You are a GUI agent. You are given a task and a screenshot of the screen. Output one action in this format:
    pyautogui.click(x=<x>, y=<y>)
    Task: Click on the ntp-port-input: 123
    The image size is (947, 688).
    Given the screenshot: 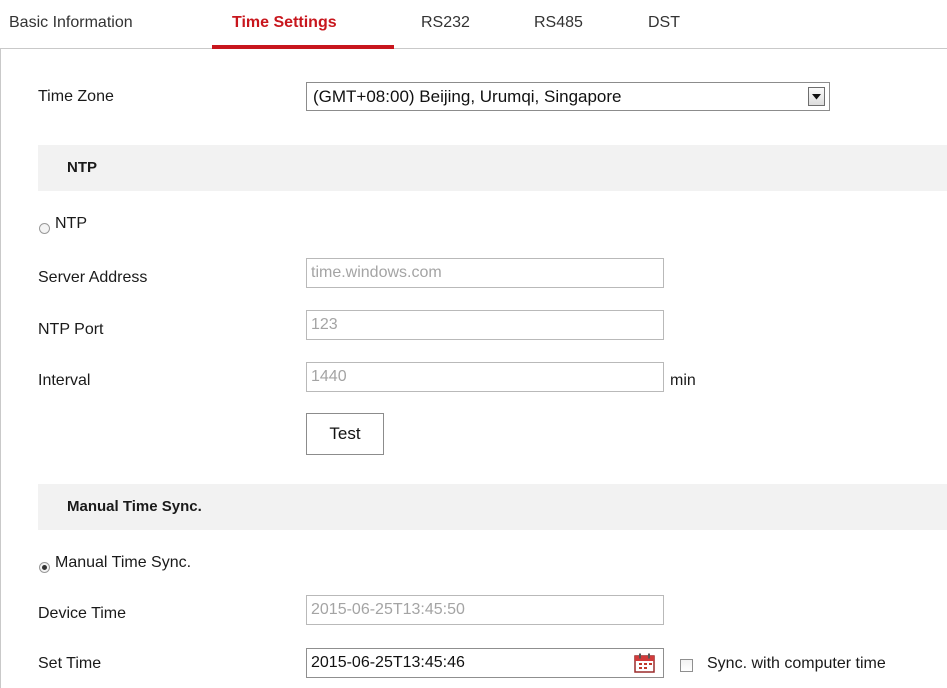 What is the action you would take?
    pyautogui.click(x=485, y=325)
    